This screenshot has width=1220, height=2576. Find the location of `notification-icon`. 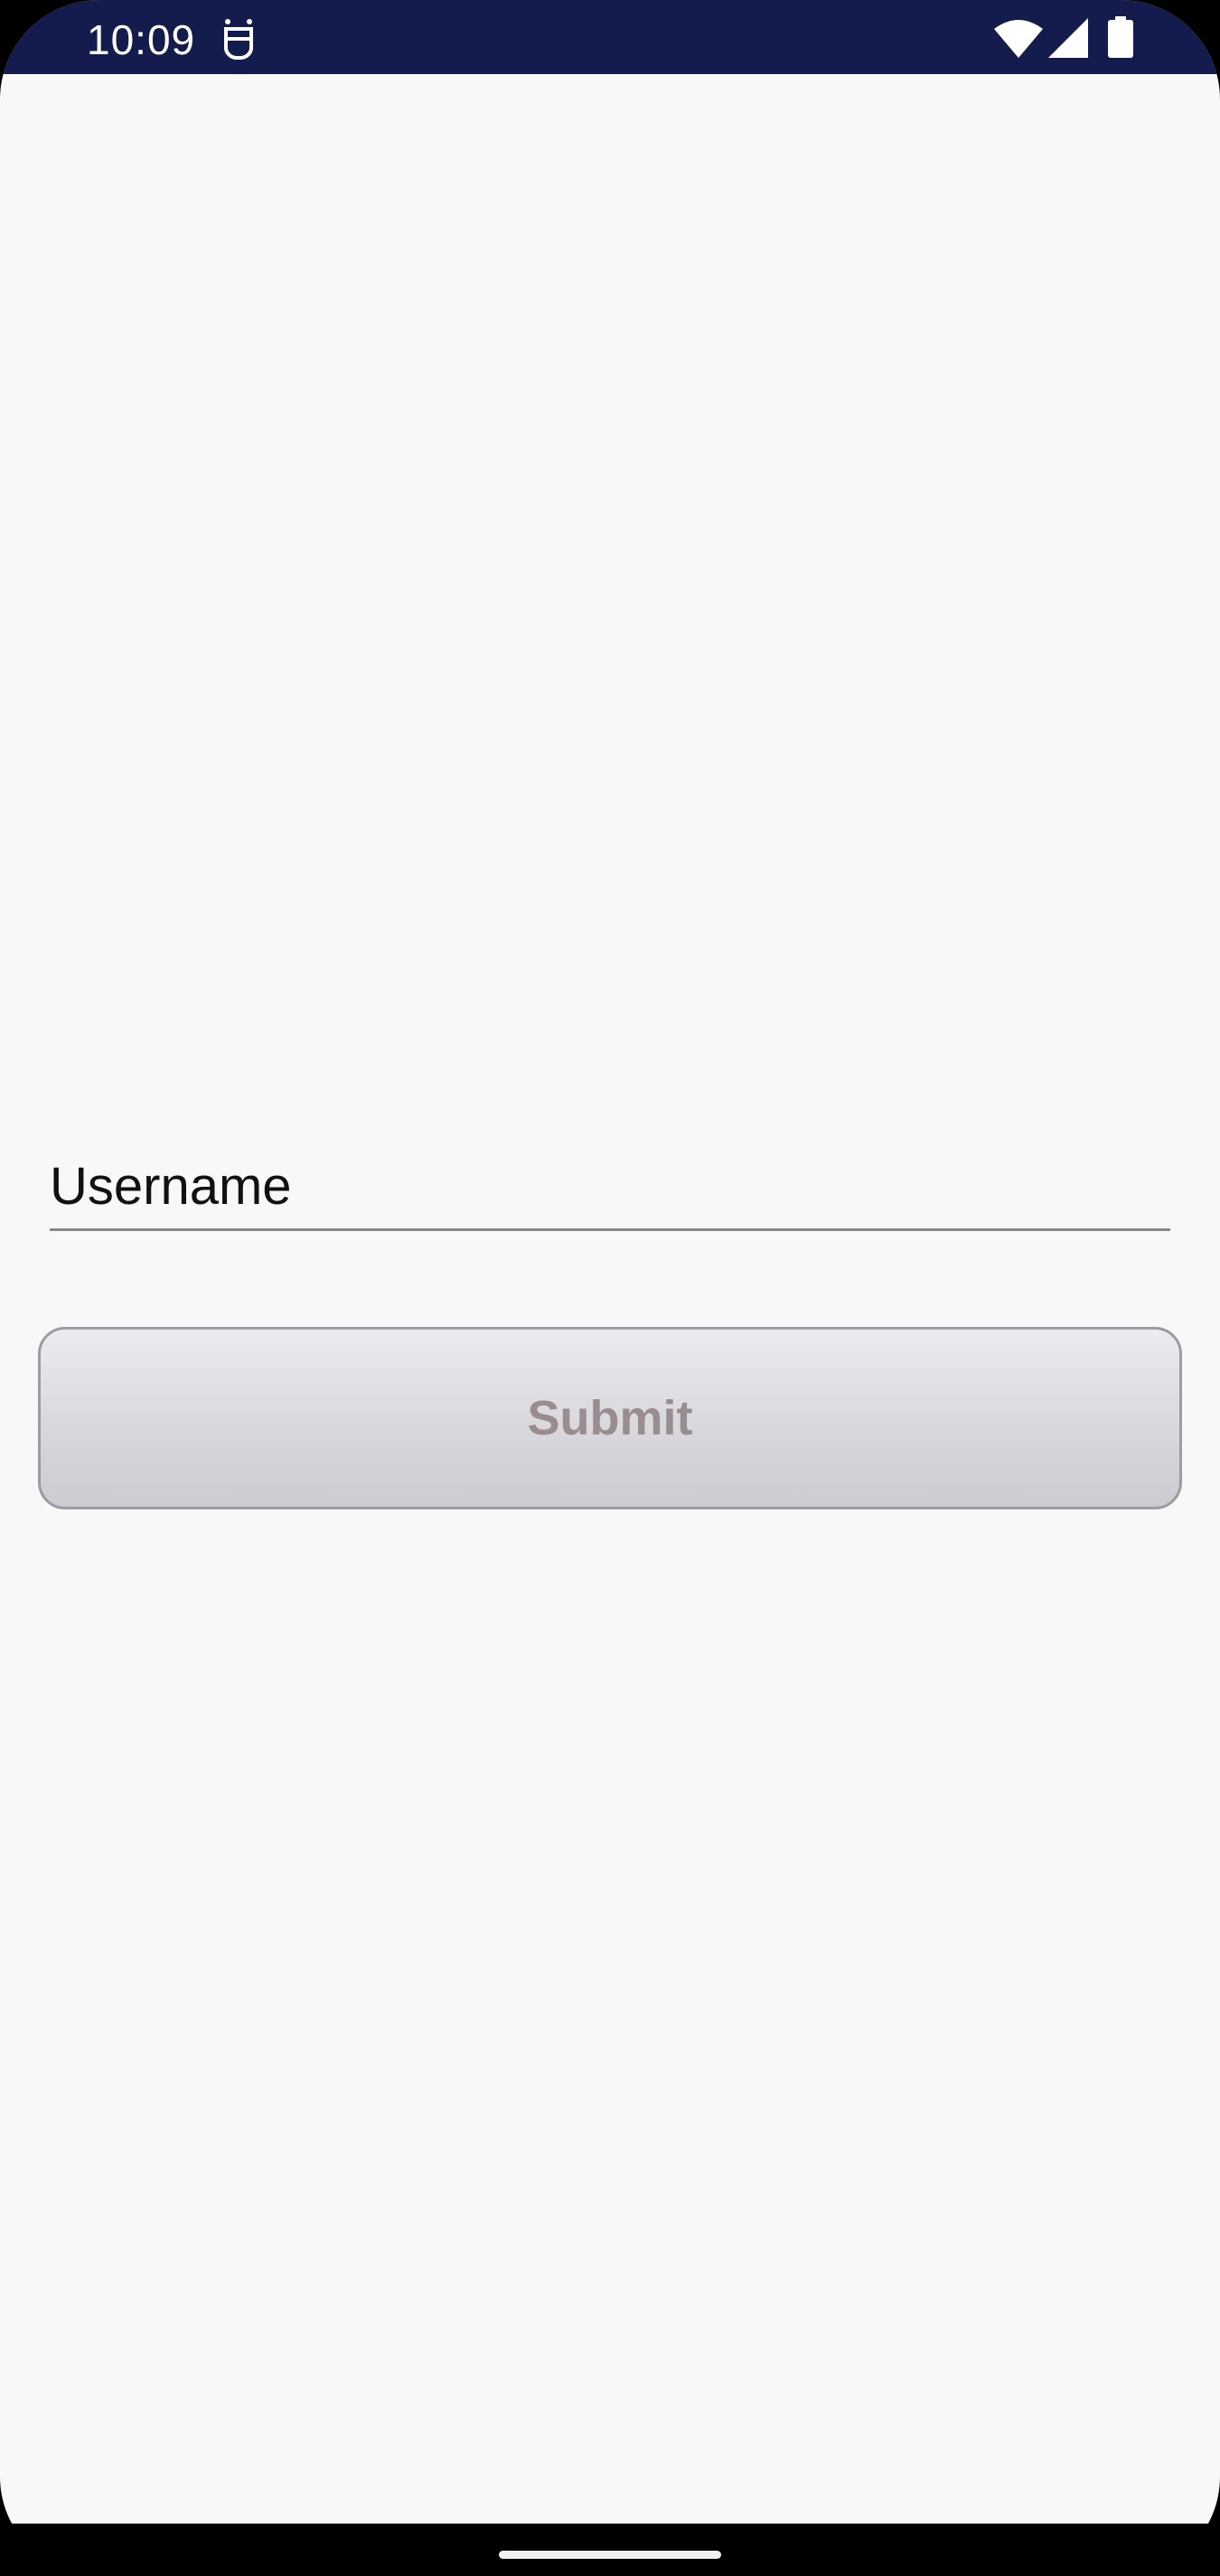

notification-icon is located at coordinates (238, 39).